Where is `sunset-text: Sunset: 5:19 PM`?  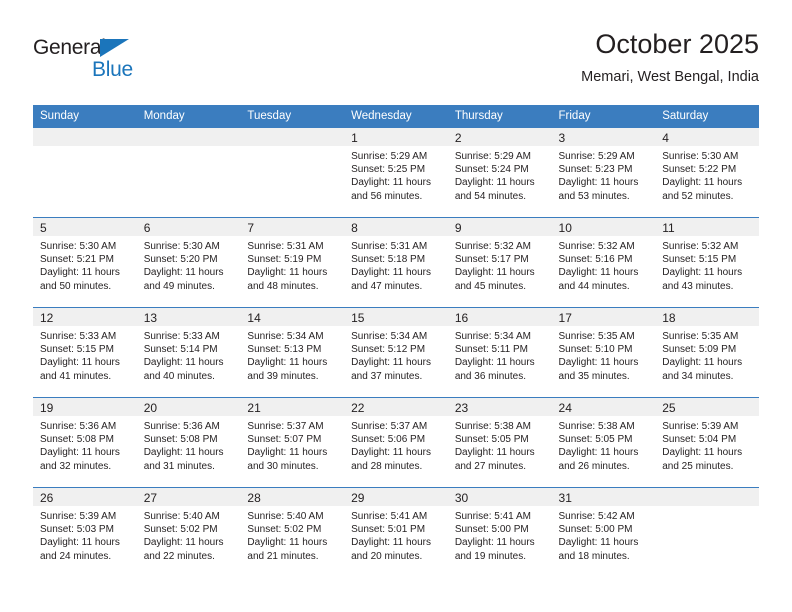 sunset-text: Sunset: 5:19 PM is located at coordinates (284, 260).